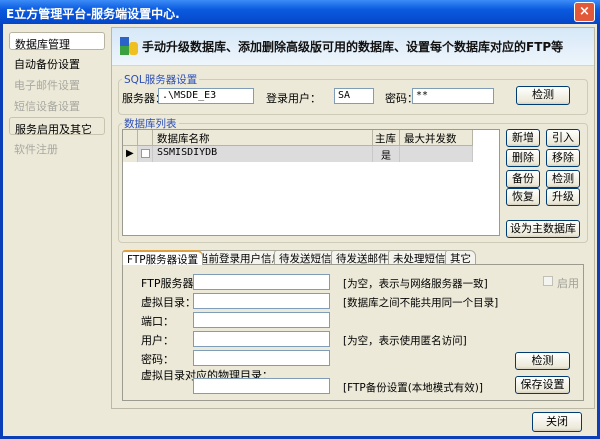  I want to click on column-header-max: 最大并发数, so click(436, 138).